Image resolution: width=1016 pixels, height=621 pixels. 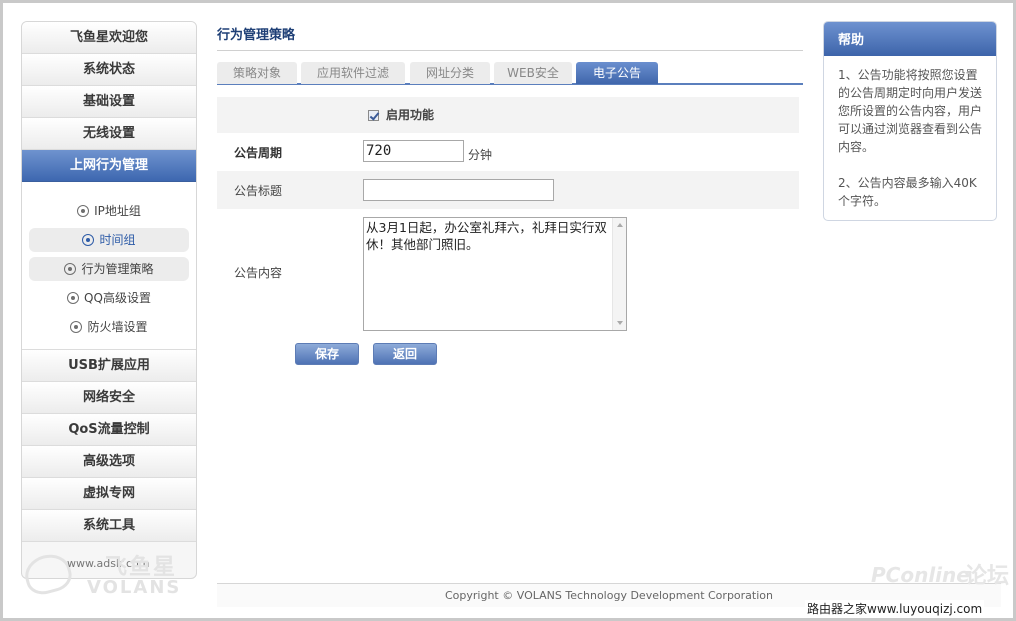 I want to click on submenu-item-label: 时间组, so click(x=117, y=240).